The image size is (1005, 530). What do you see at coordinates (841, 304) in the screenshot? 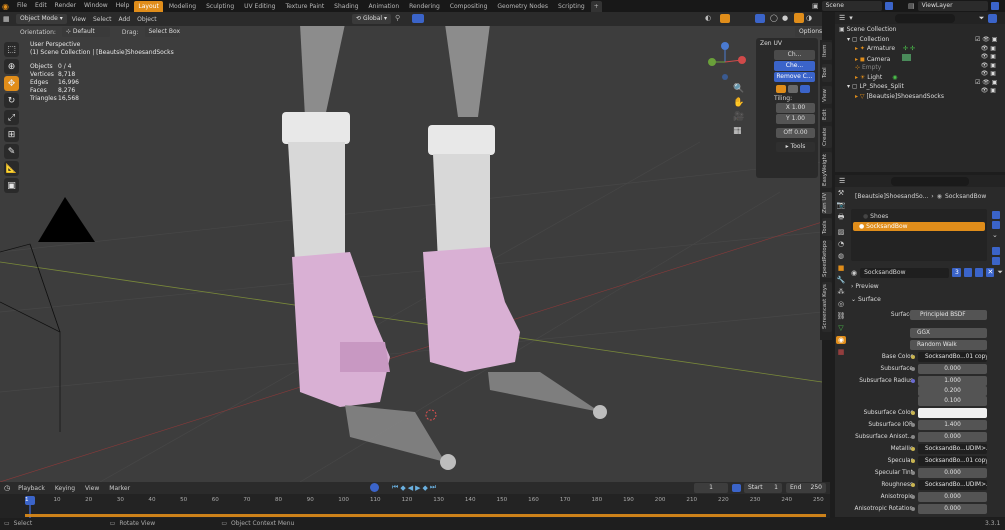
I see `physics-tab-icon: ◎` at bounding box center [841, 304].